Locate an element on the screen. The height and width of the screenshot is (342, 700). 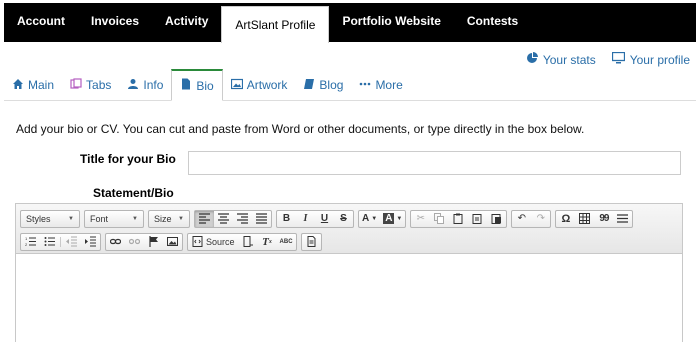
tab-more: More is located at coordinates (380, 85).